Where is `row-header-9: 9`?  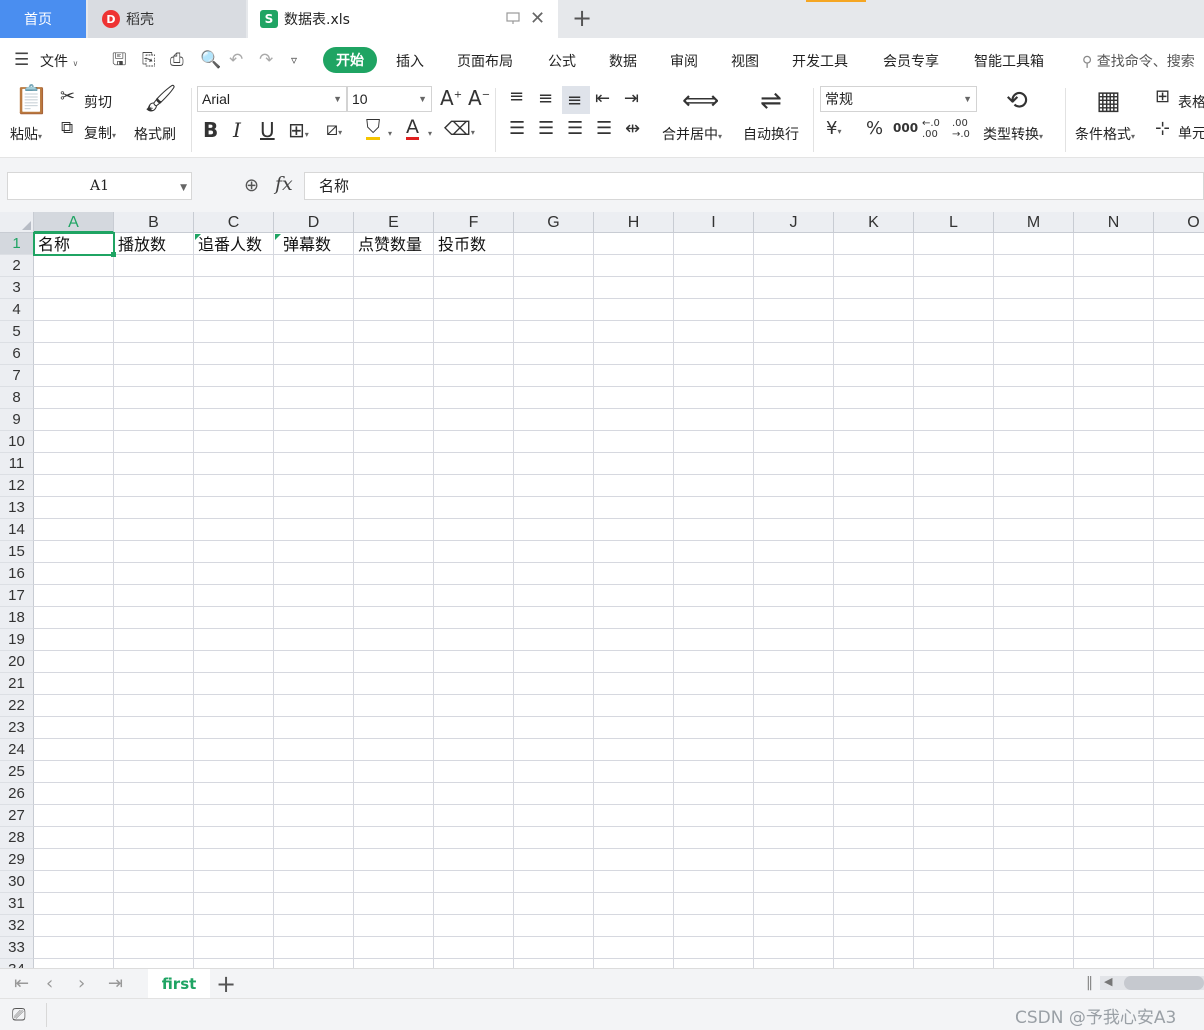
row-header-9: 9 is located at coordinates (17, 420).